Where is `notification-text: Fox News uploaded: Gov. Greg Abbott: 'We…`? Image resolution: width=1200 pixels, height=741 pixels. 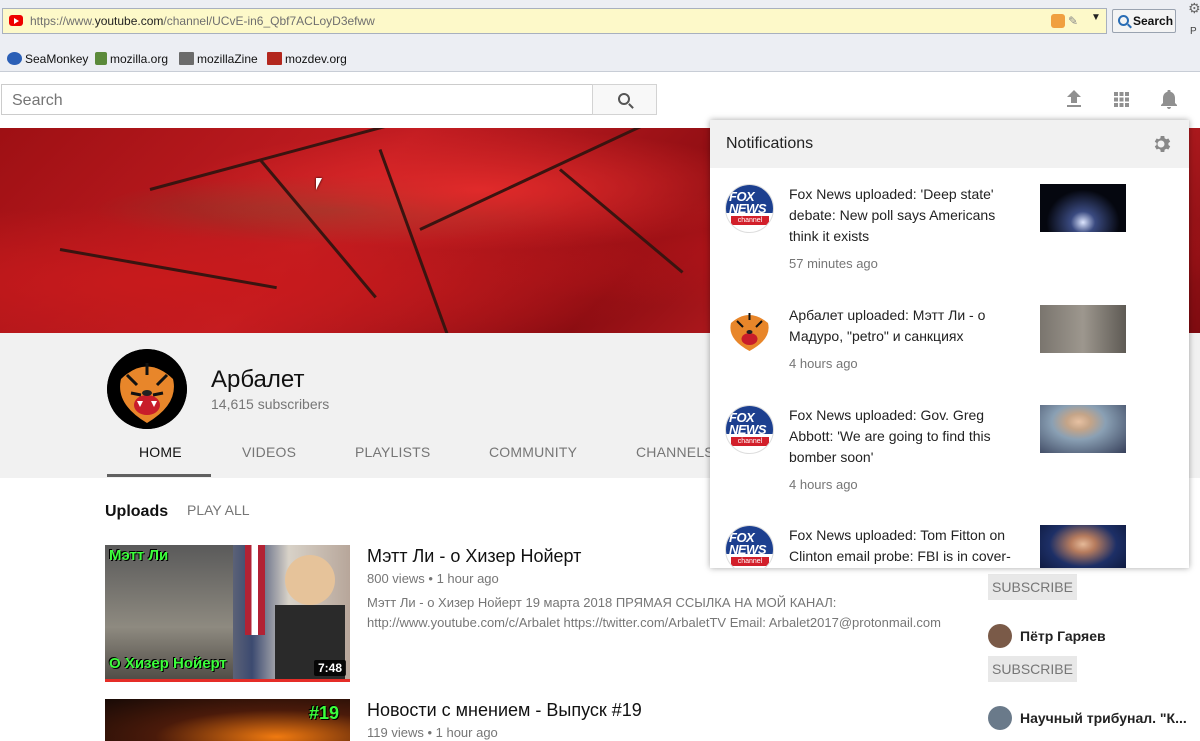
notification-text: Fox News uploaded: Gov. Greg Abbott: 'We… is located at coordinates (890, 436).